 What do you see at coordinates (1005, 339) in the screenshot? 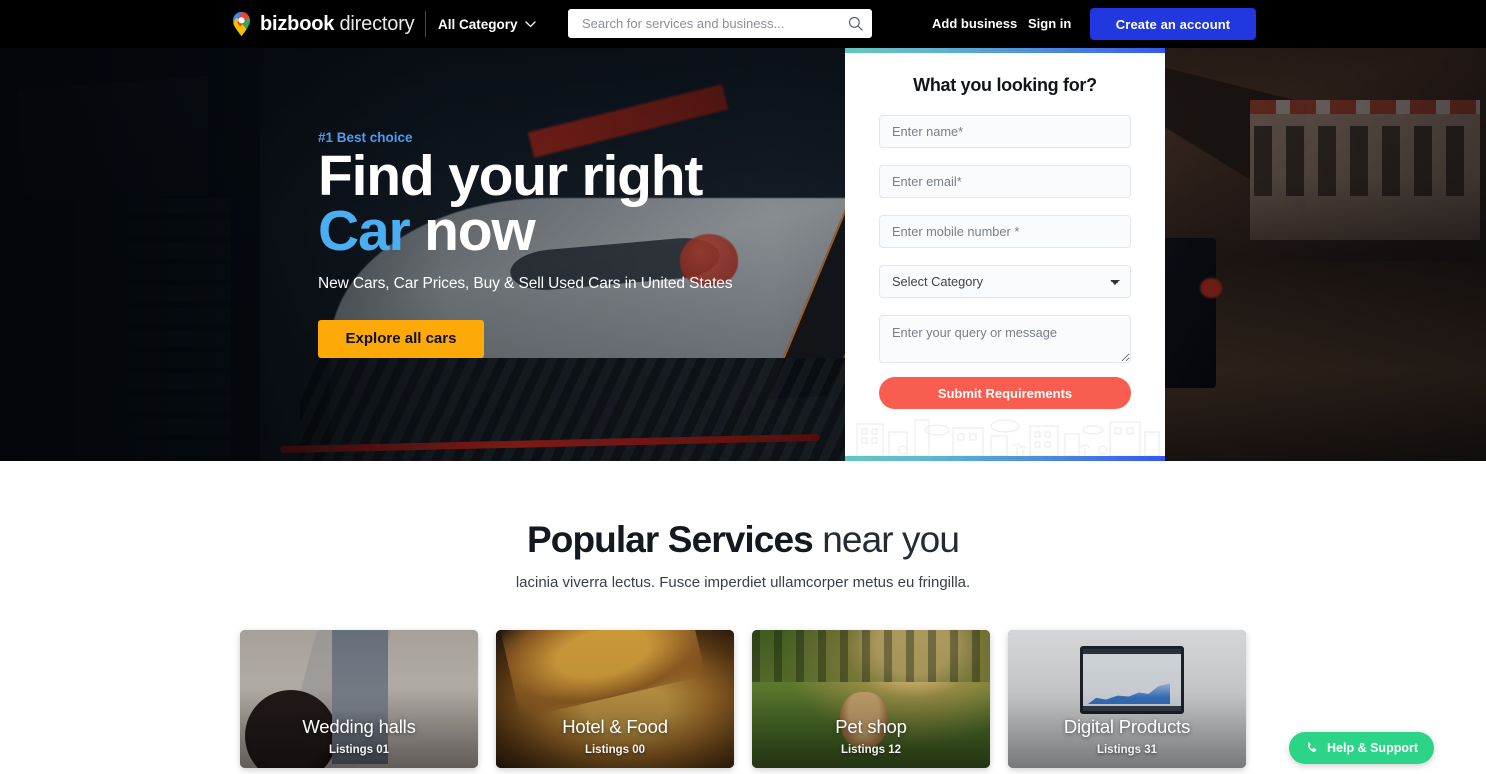
I see `lead-message-textarea` at bounding box center [1005, 339].